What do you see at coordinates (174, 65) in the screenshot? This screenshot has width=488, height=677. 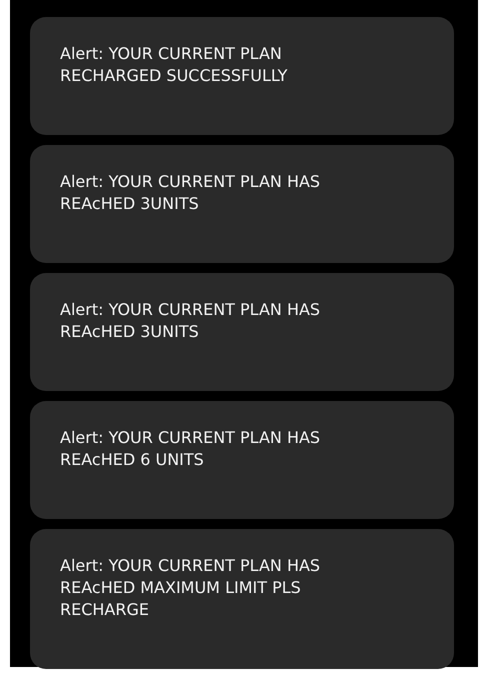 I see `alert-message: Alert: YOUR CURRENT PLAN RECHARGED SUCCESSFULLY` at bounding box center [174, 65].